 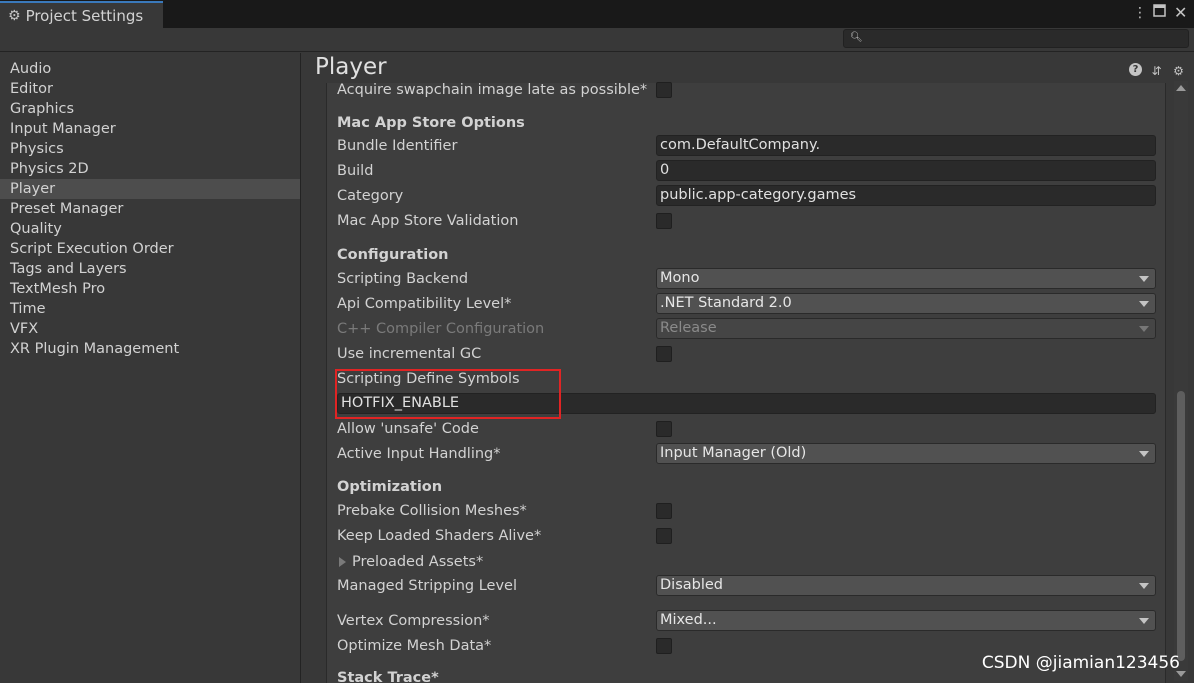 What do you see at coordinates (150, 329) in the screenshot?
I see `sidebar-item-vfx: VFX` at bounding box center [150, 329].